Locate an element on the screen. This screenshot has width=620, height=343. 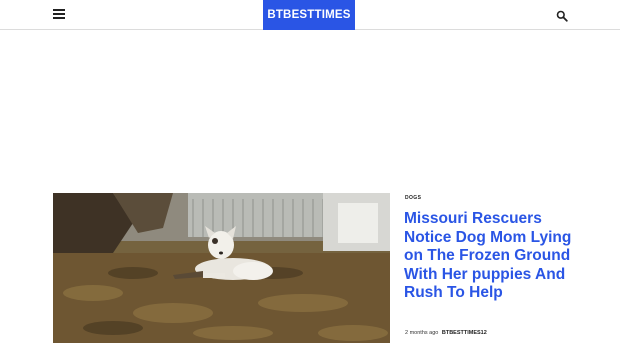
search-icon is located at coordinates (562, 15).